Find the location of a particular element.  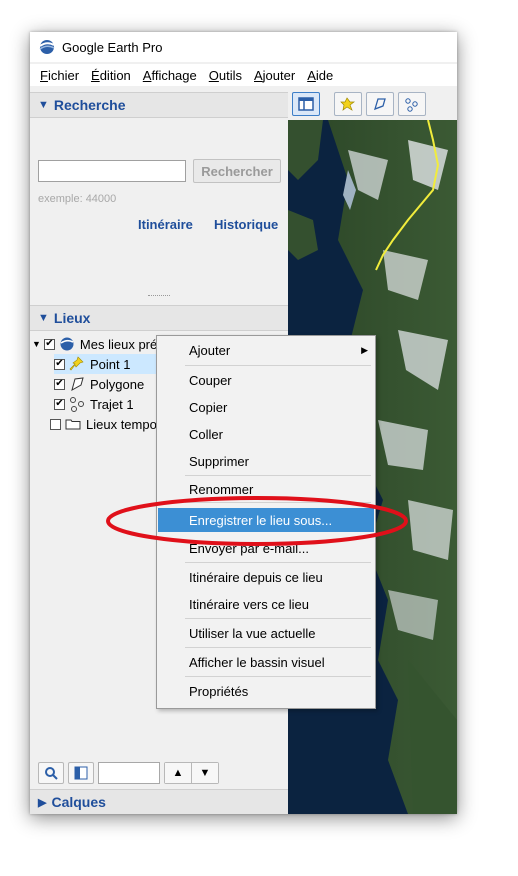

move-buttons: ▲ ▼ is located at coordinates (191, 773).